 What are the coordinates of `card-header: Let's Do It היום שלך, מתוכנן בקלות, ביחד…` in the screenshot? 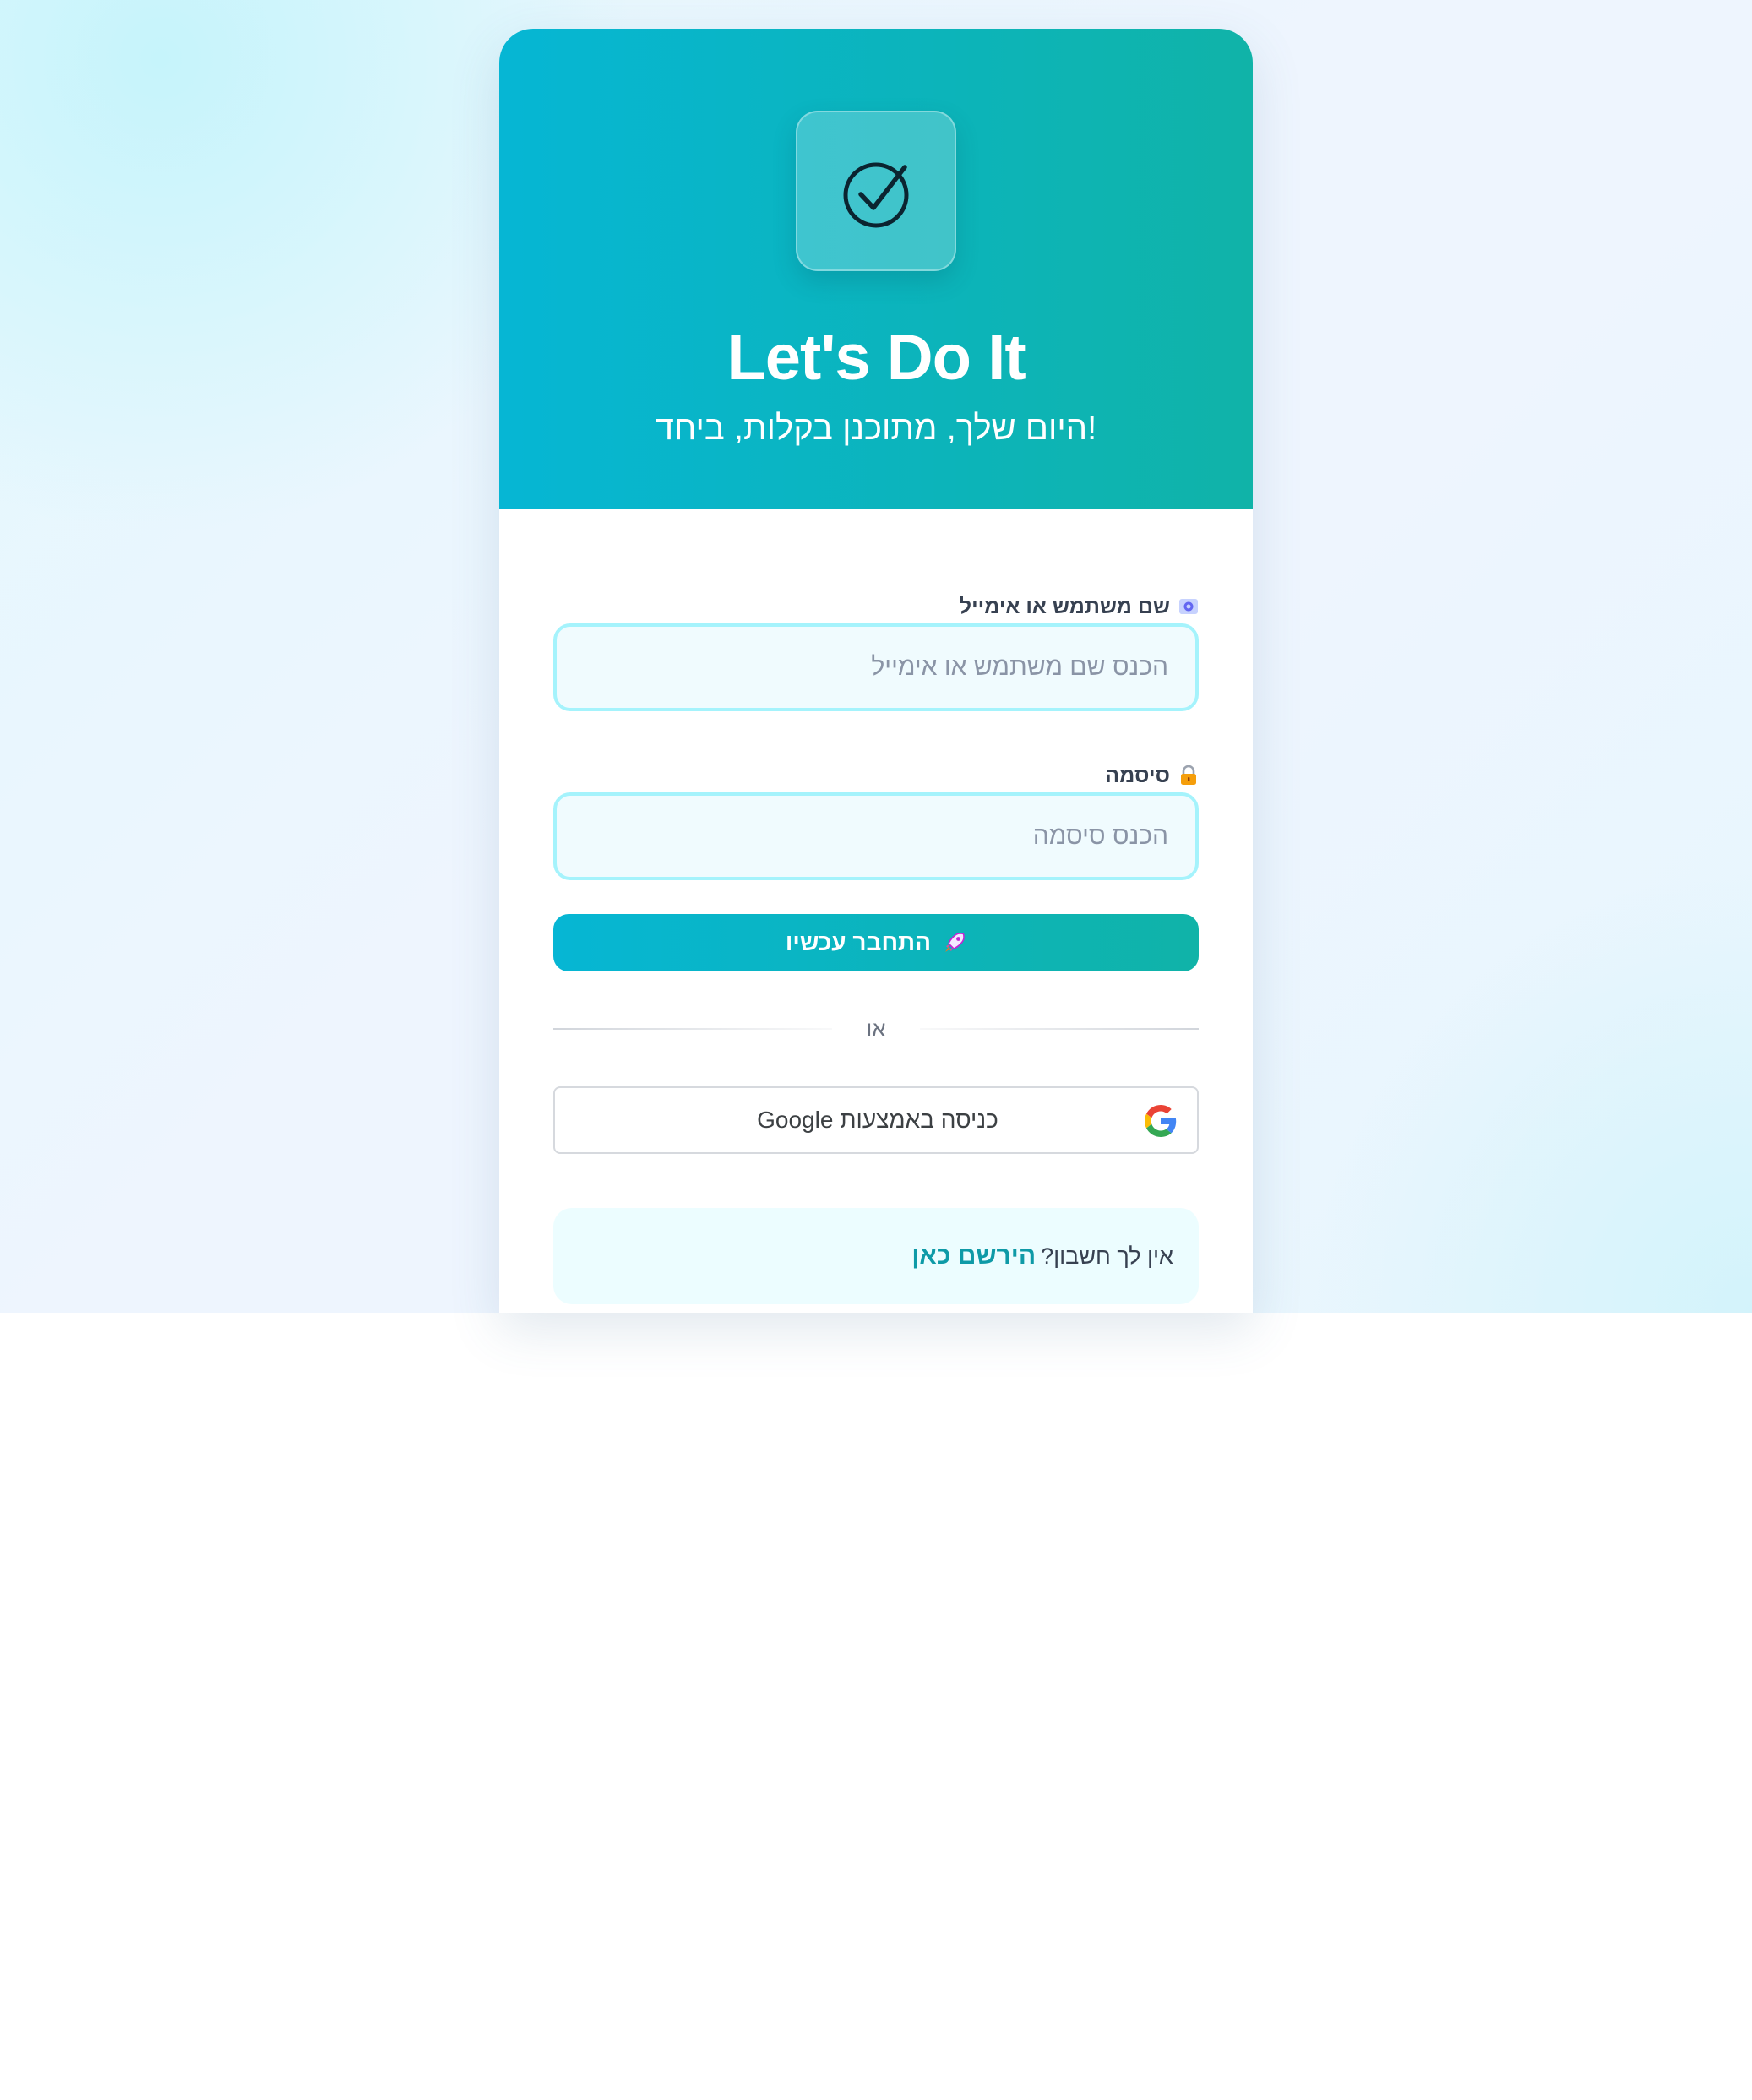 It's located at (876, 269).